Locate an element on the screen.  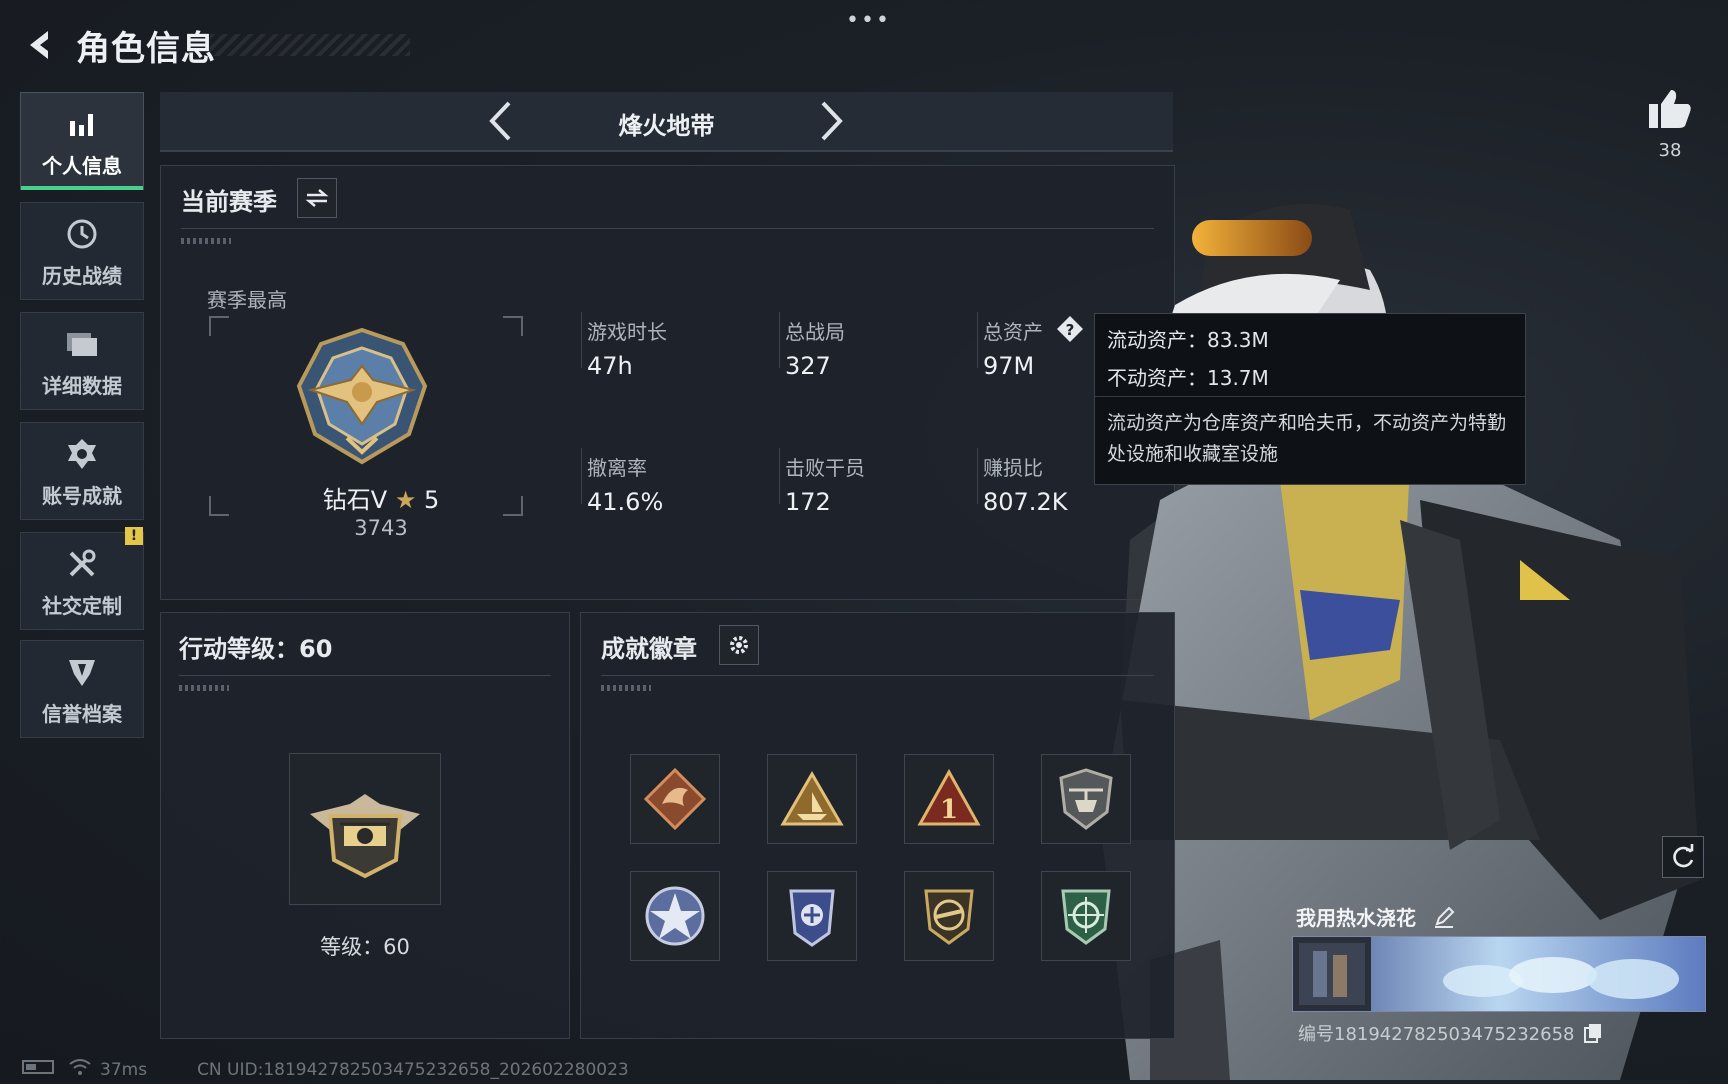
bar-chart-icon is located at coordinates (82, 124).